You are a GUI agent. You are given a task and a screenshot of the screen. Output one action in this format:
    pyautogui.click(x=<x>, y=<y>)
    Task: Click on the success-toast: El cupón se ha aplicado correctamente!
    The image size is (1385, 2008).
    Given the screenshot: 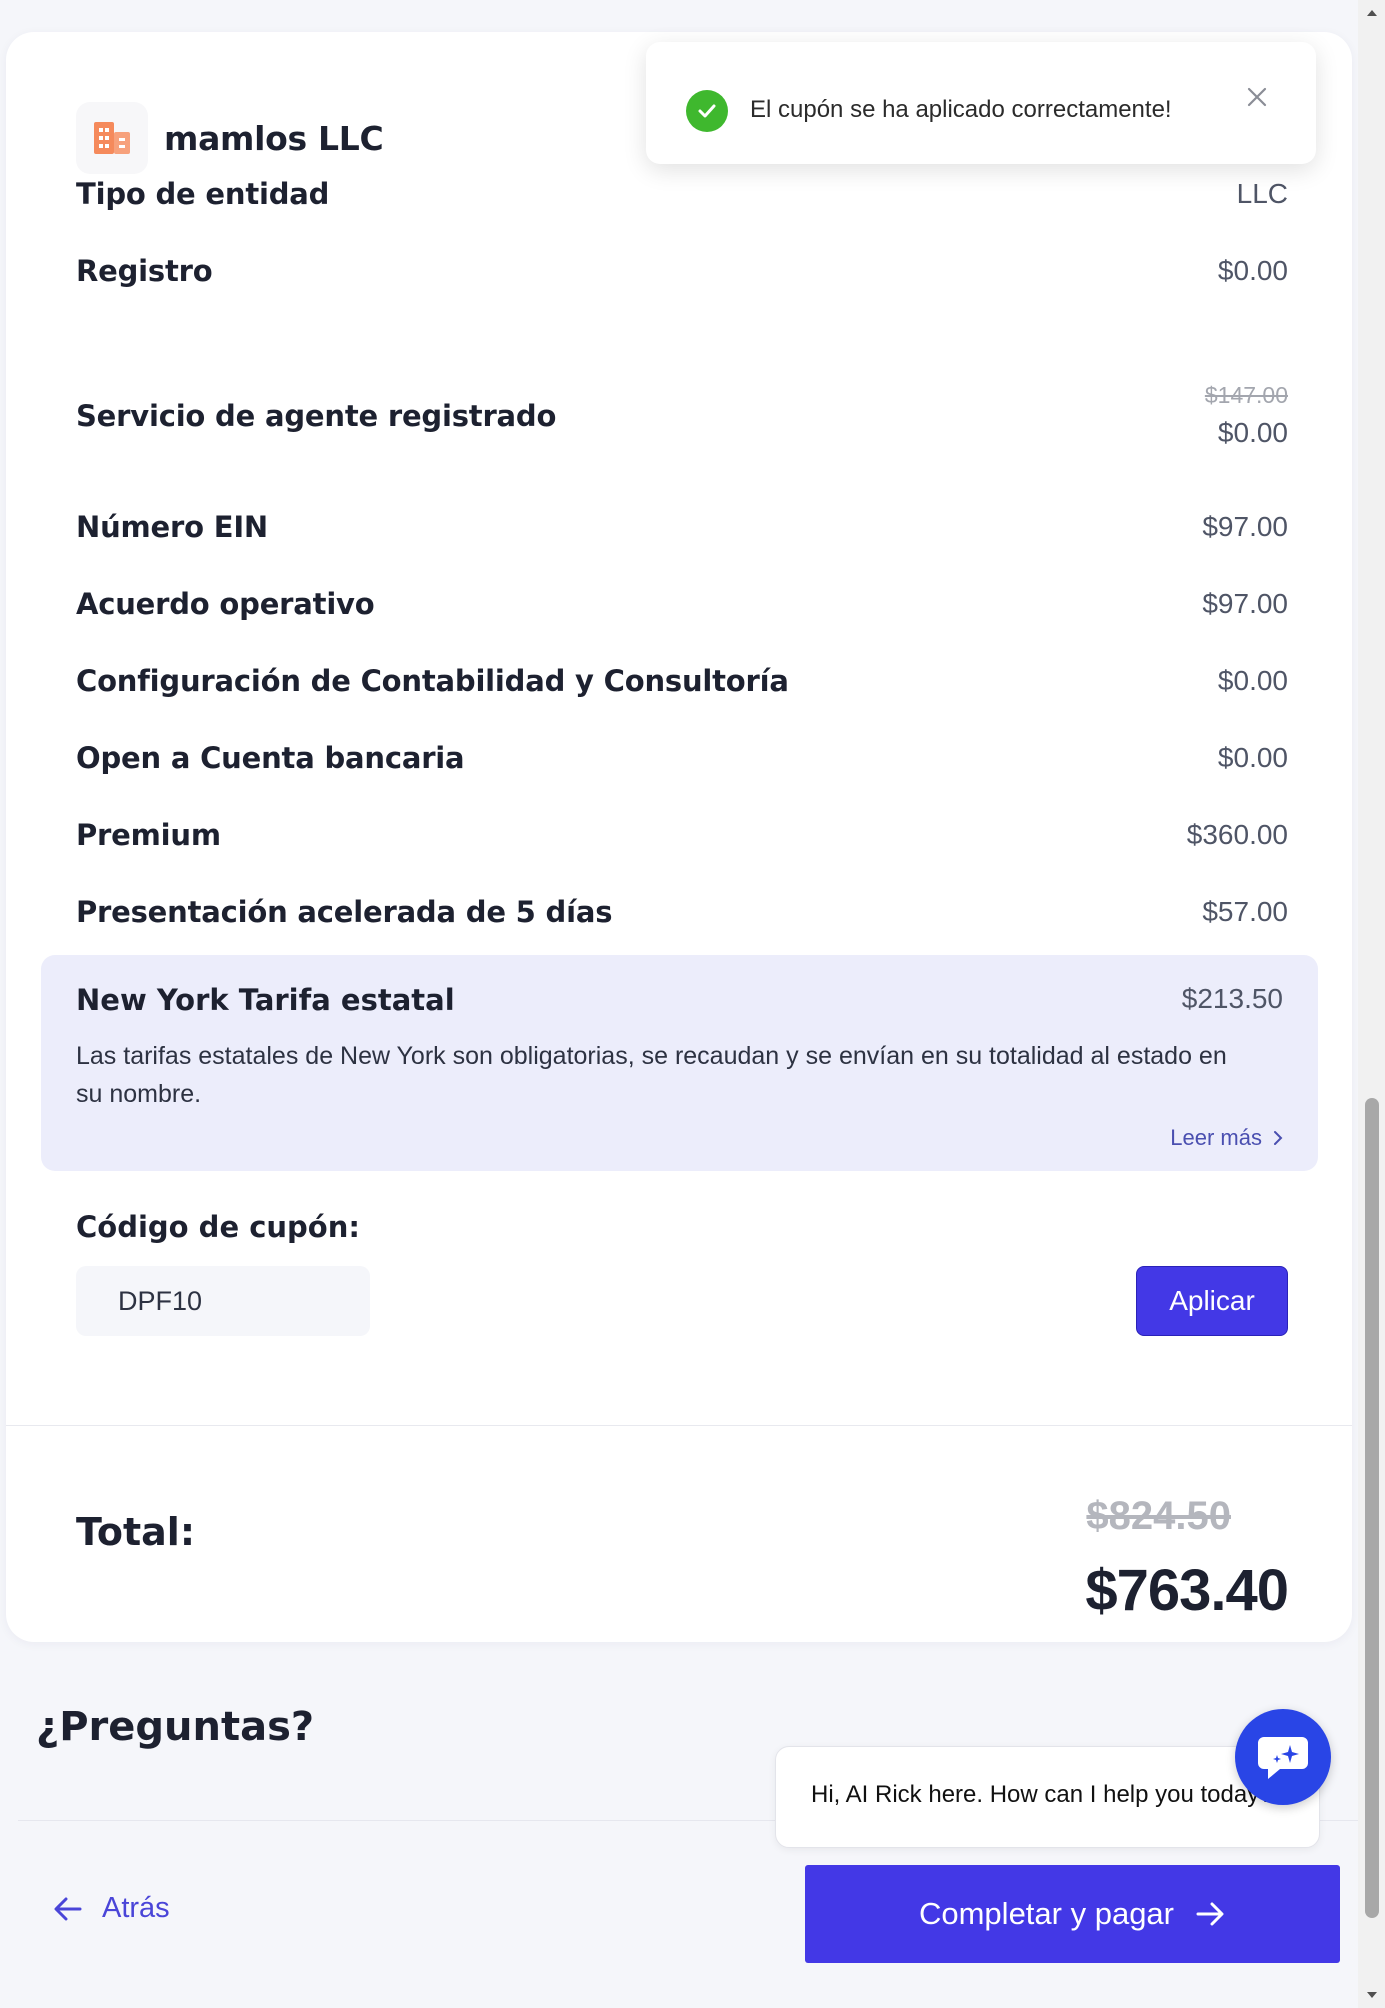 What is the action you would take?
    pyautogui.click(x=981, y=103)
    